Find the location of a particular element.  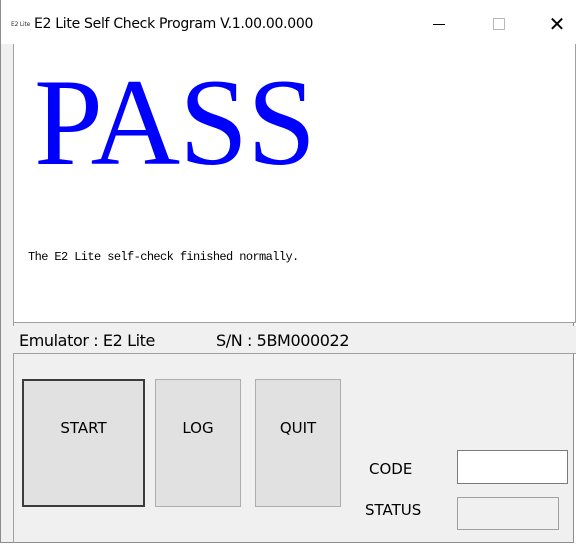

emulator-info-bar: Emulator : E2 Lite S/N : 5BM000022 is located at coordinates (294, 340).